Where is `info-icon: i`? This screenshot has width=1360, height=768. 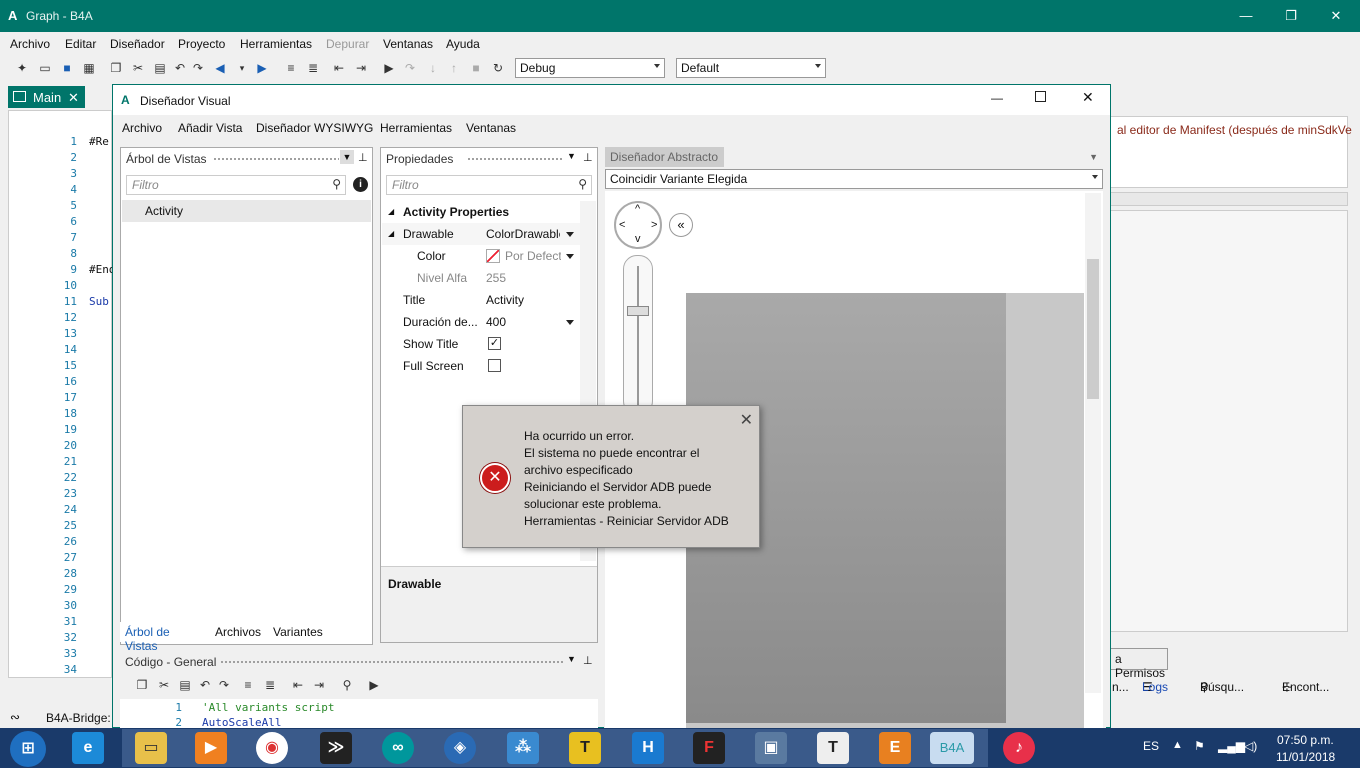 info-icon: i is located at coordinates (360, 184).